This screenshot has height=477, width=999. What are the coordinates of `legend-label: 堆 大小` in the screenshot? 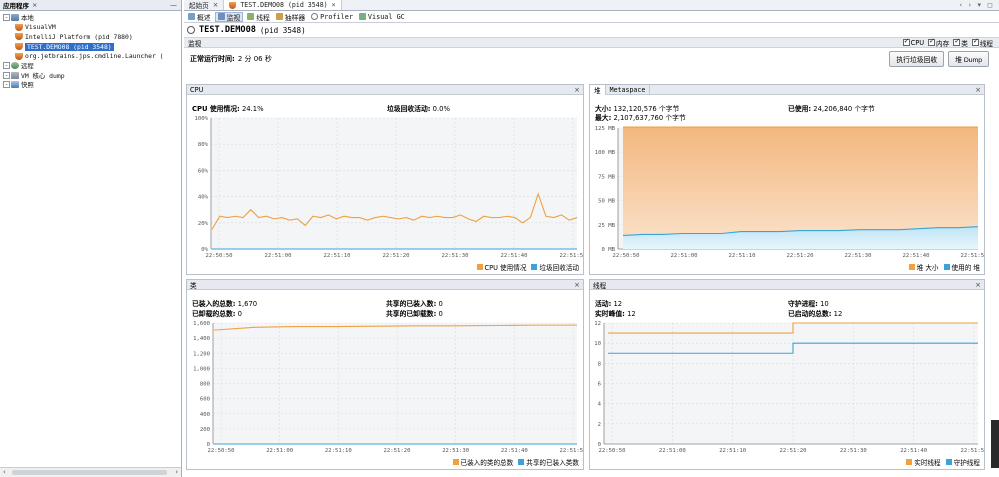 It's located at (927, 268).